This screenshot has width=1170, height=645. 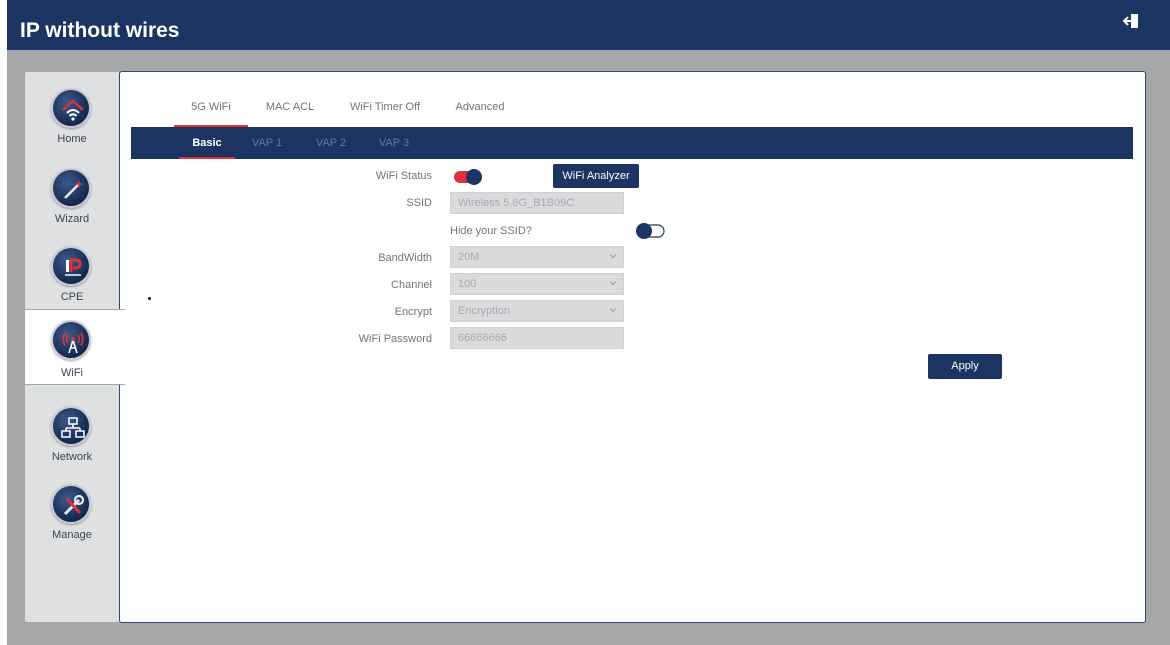 What do you see at coordinates (72, 219) in the screenshot?
I see `sidebar-item-label: Wizard` at bounding box center [72, 219].